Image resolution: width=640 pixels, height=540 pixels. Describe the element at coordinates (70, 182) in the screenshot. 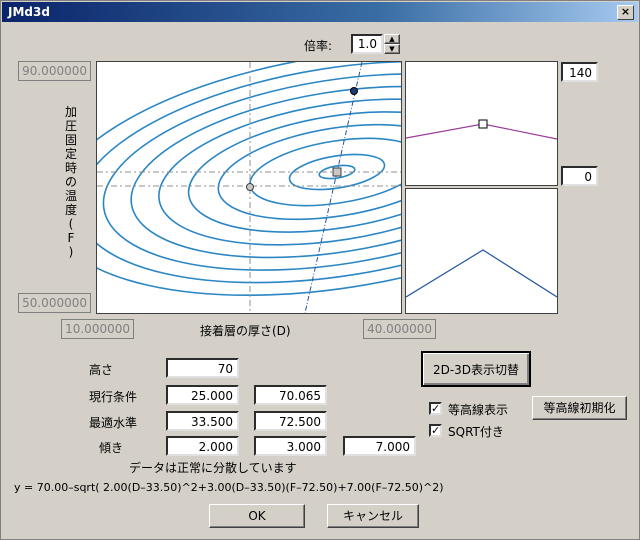

I see `y-axis-label: 加圧固定時の温度(F)` at that location.